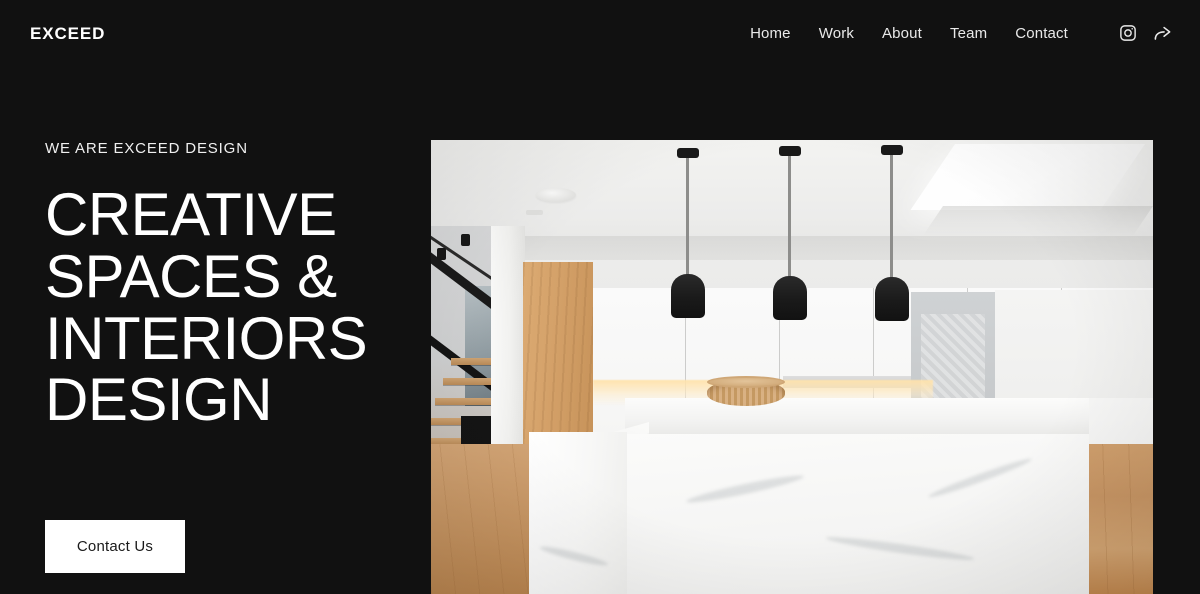 This screenshot has width=1200, height=594. I want to click on headline-line-3: INTERIORS, so click(206, 338).